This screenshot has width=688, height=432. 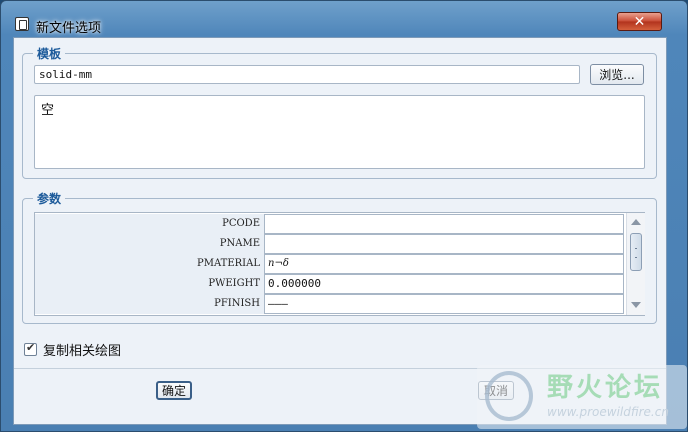 I want to click on param-row-pfinish: PFINISH ———, so click(x=330, y=304).